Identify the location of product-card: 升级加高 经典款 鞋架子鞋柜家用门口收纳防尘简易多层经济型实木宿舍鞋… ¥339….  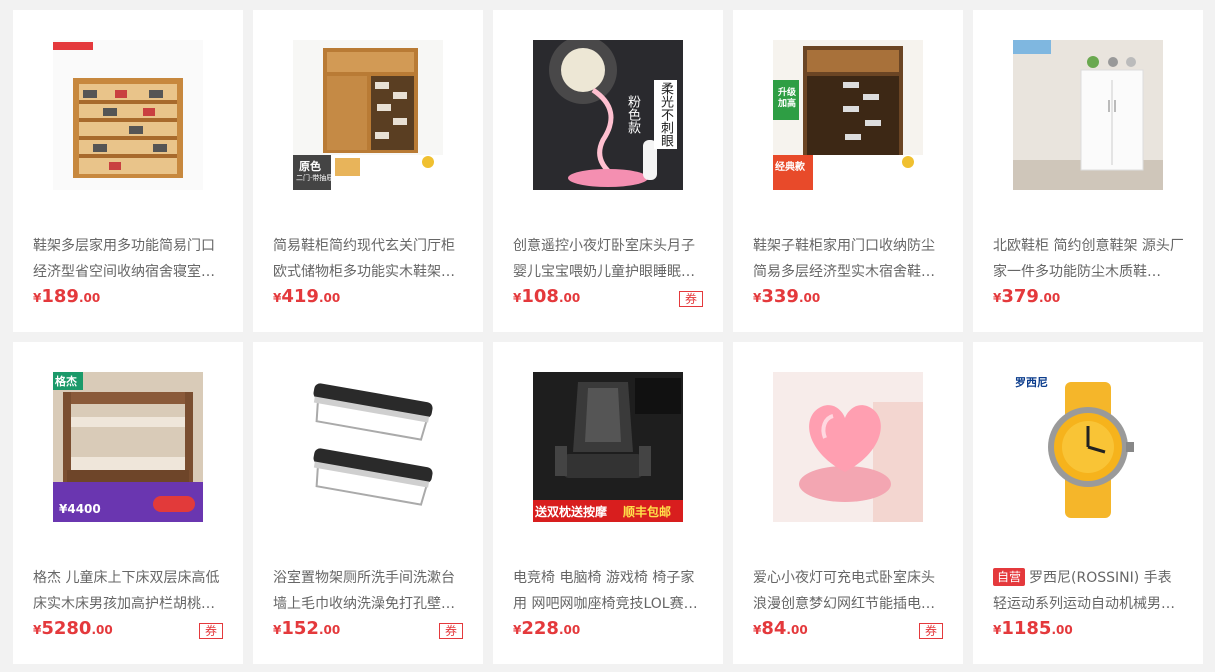
(848, 171).